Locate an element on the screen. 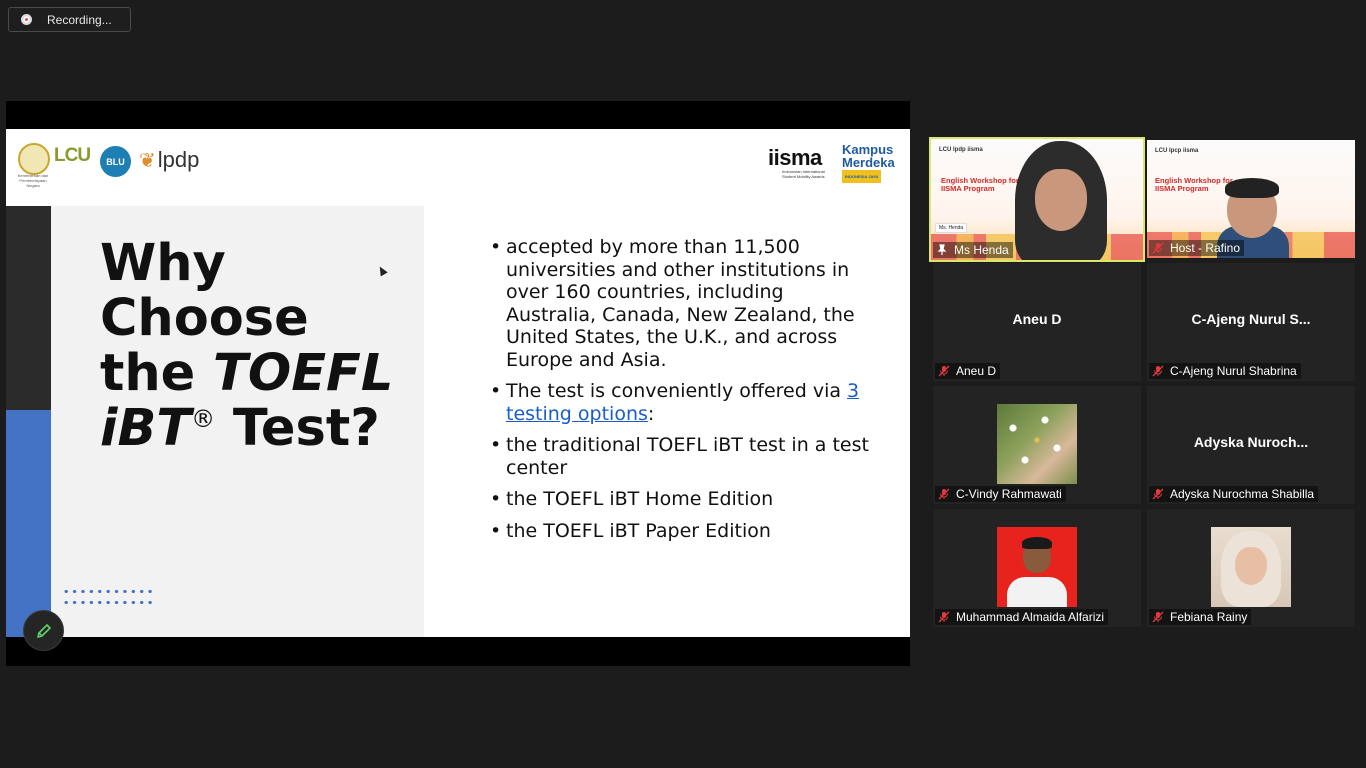  registered-mark: ® is located at coordinates (203, 419).